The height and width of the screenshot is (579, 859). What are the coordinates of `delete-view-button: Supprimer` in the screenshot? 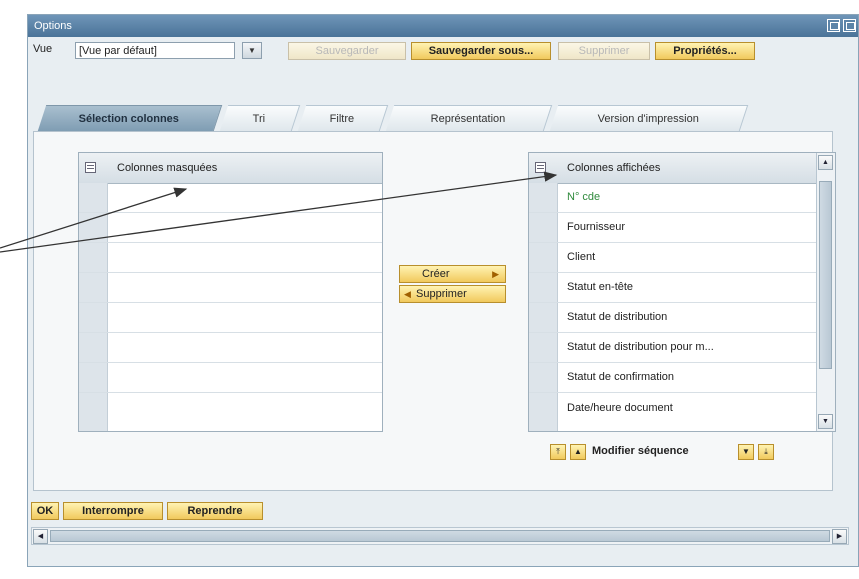 It's located at (604, 51).